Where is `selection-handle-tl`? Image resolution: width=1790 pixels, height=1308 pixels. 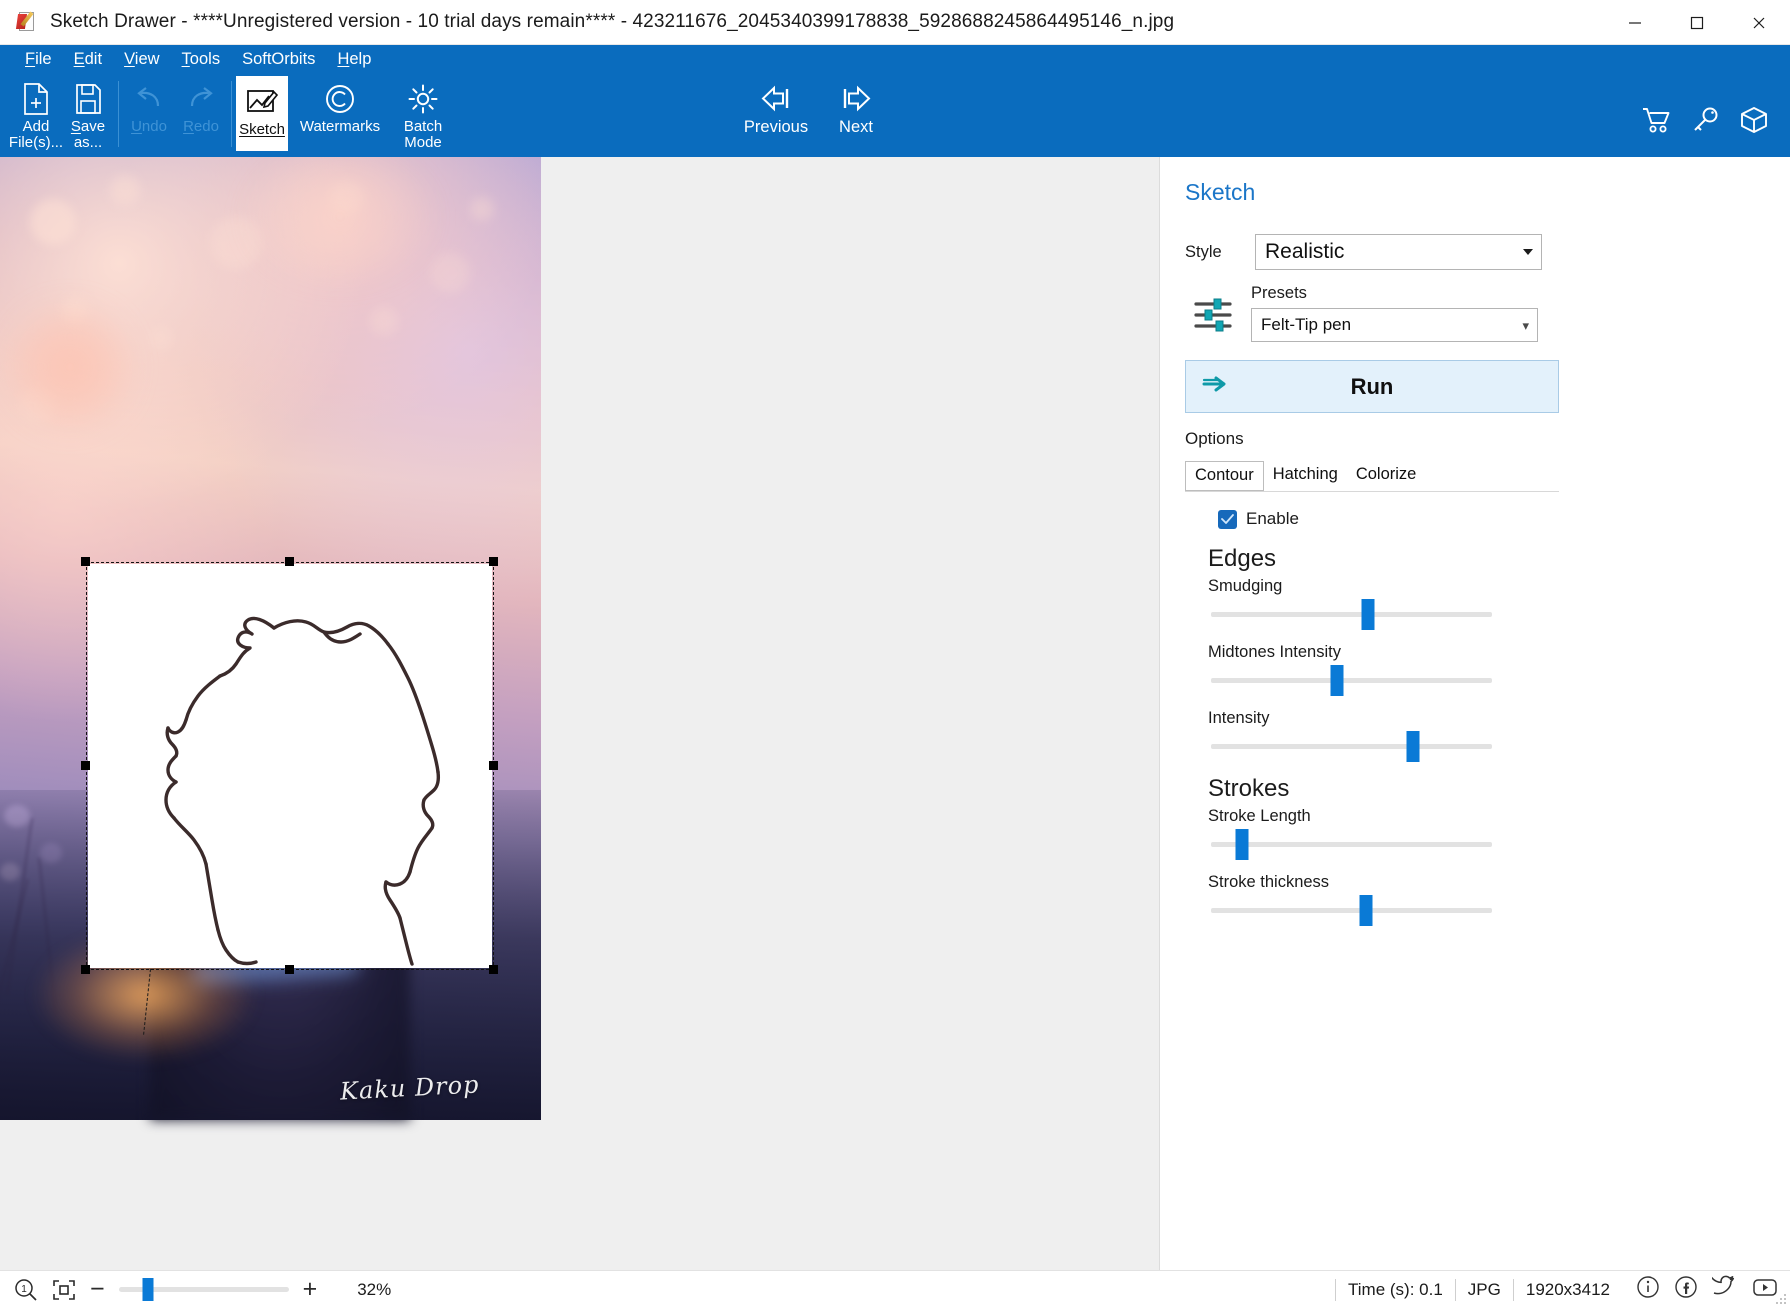 selection-handle-tl is located at coordinates (85, 561).